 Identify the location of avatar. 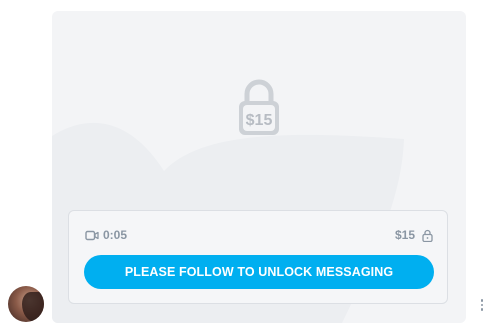
(26, 304).